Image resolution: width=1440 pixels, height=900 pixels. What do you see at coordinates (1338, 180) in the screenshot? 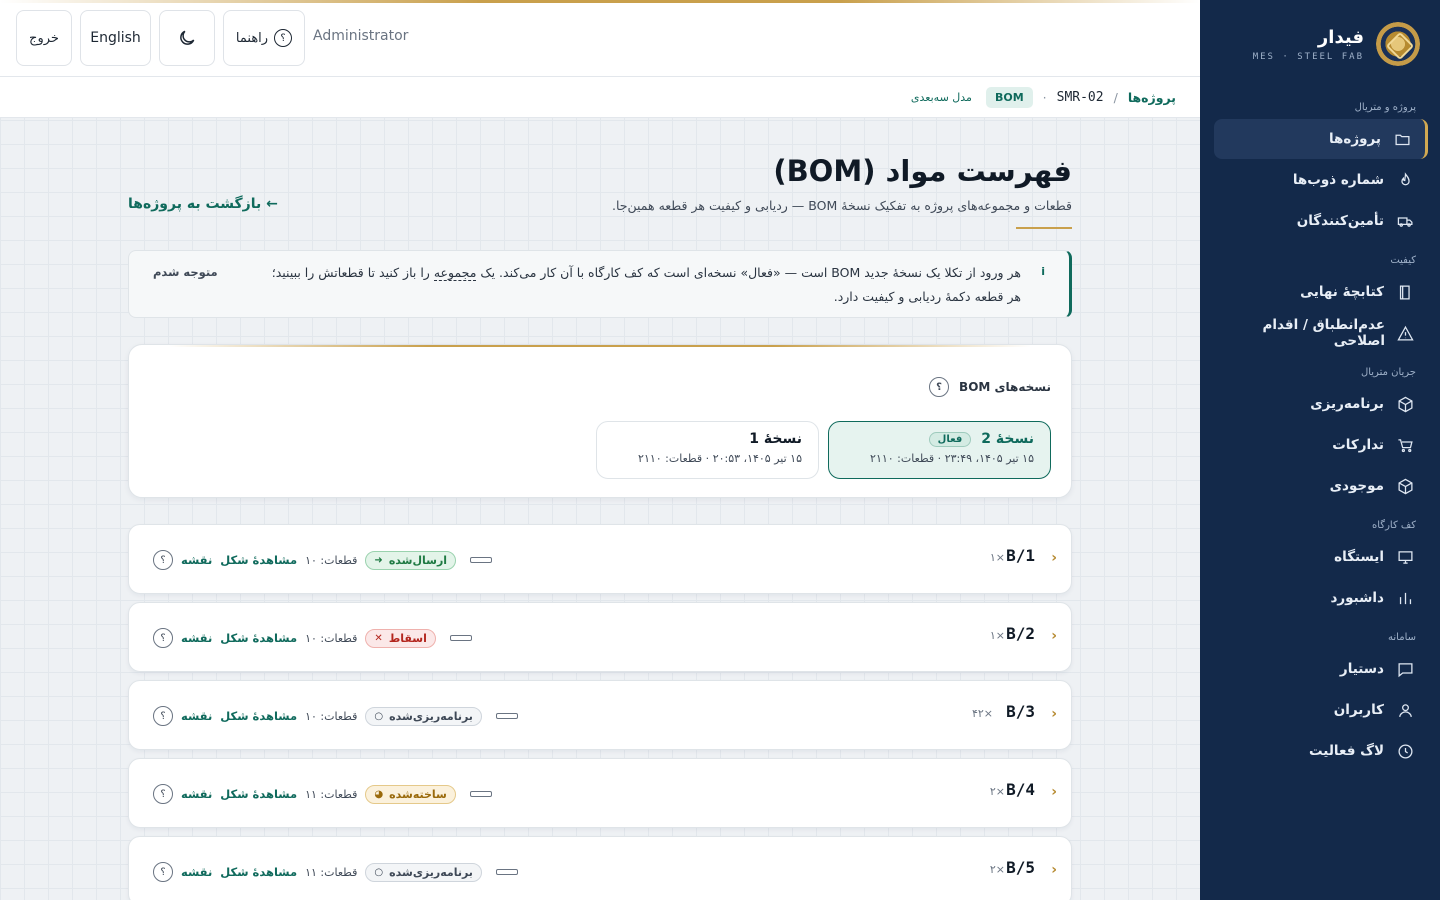
I see `sidebar-item-label: شماره ذوب‌ها` at bounding box center [1338, 180].